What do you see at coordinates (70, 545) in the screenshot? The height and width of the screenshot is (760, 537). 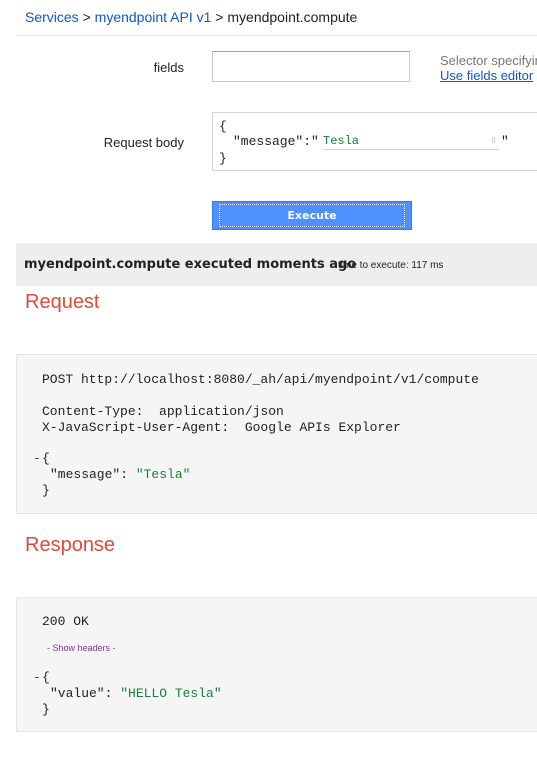 I see `response-heading: Response` at bounding box center [70, 545].